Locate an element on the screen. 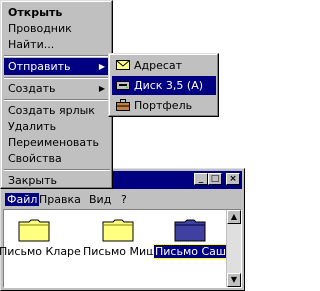 Image resolution: width=320 pixels, height=291 pixels. submenu-item-briefcase: Портфель is located at coordinates (164, 105).